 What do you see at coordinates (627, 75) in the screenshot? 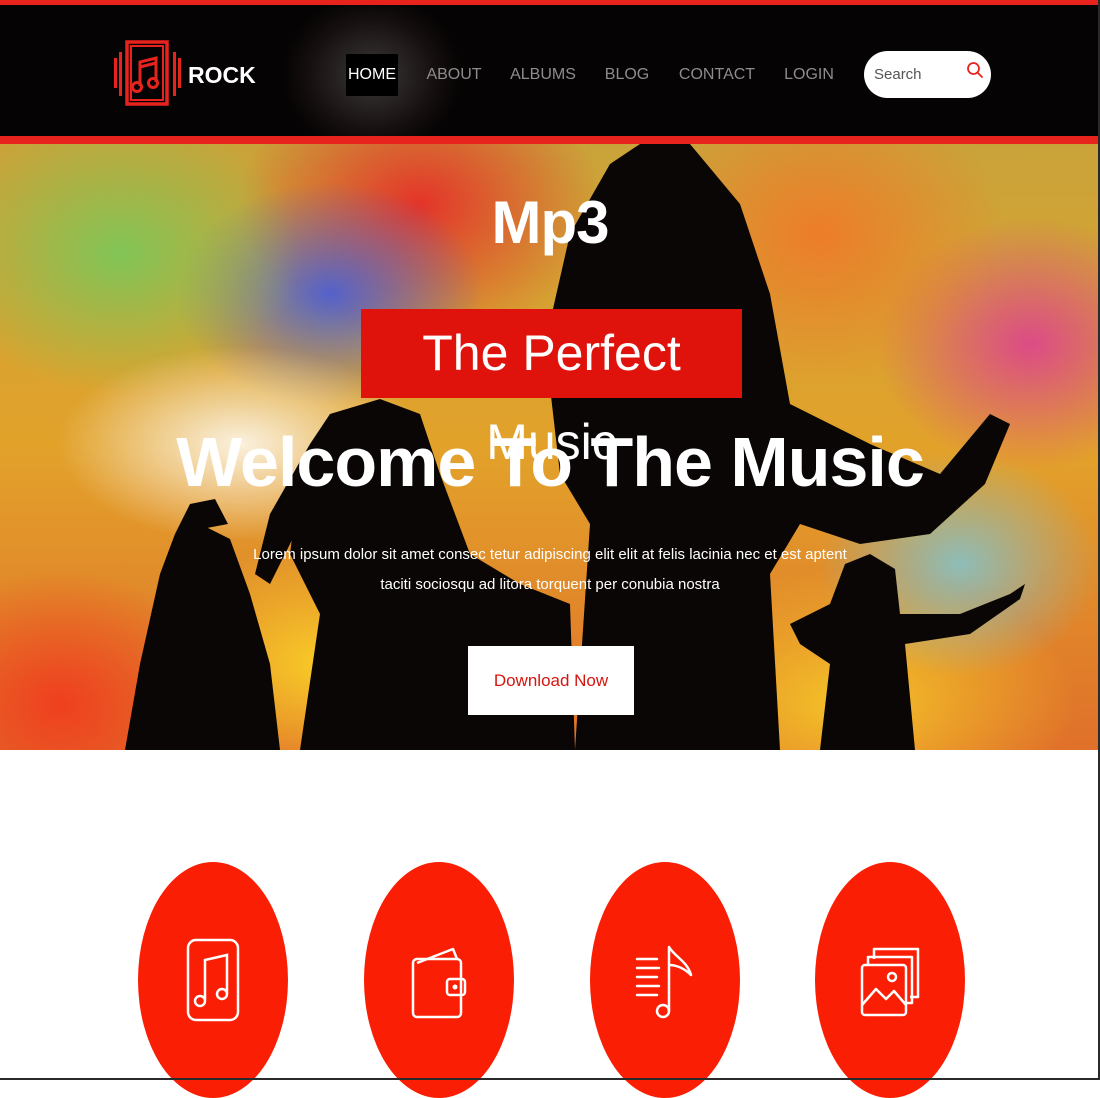
I see `nav-item-blog: BLOG` at bounding box center [627, 75].